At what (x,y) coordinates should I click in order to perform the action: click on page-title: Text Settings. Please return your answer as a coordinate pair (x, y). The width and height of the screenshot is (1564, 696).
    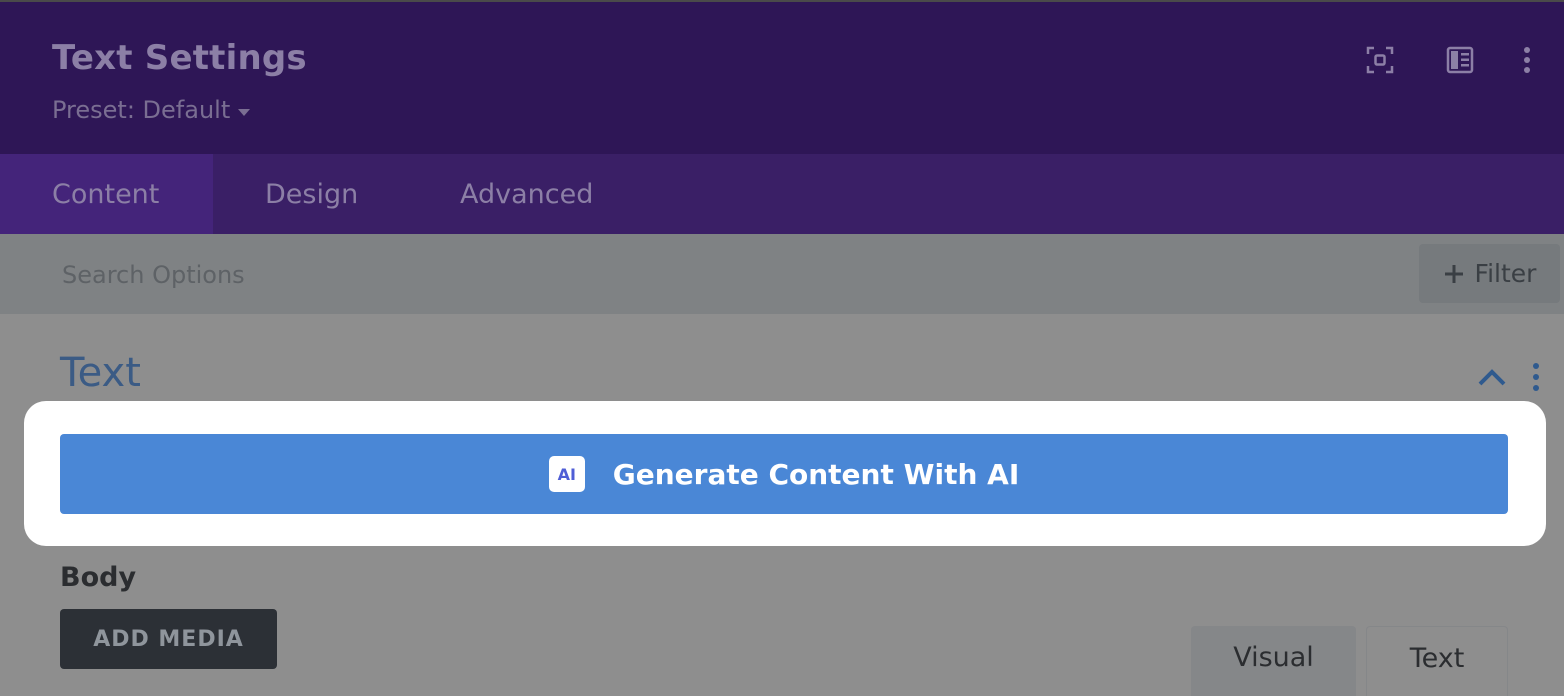
    Looking at the image, I should click on (179, 58).